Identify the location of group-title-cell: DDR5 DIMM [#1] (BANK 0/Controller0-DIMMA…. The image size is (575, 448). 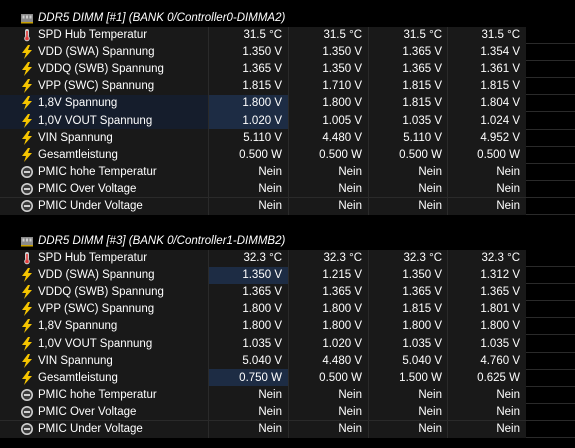
(287, 18).